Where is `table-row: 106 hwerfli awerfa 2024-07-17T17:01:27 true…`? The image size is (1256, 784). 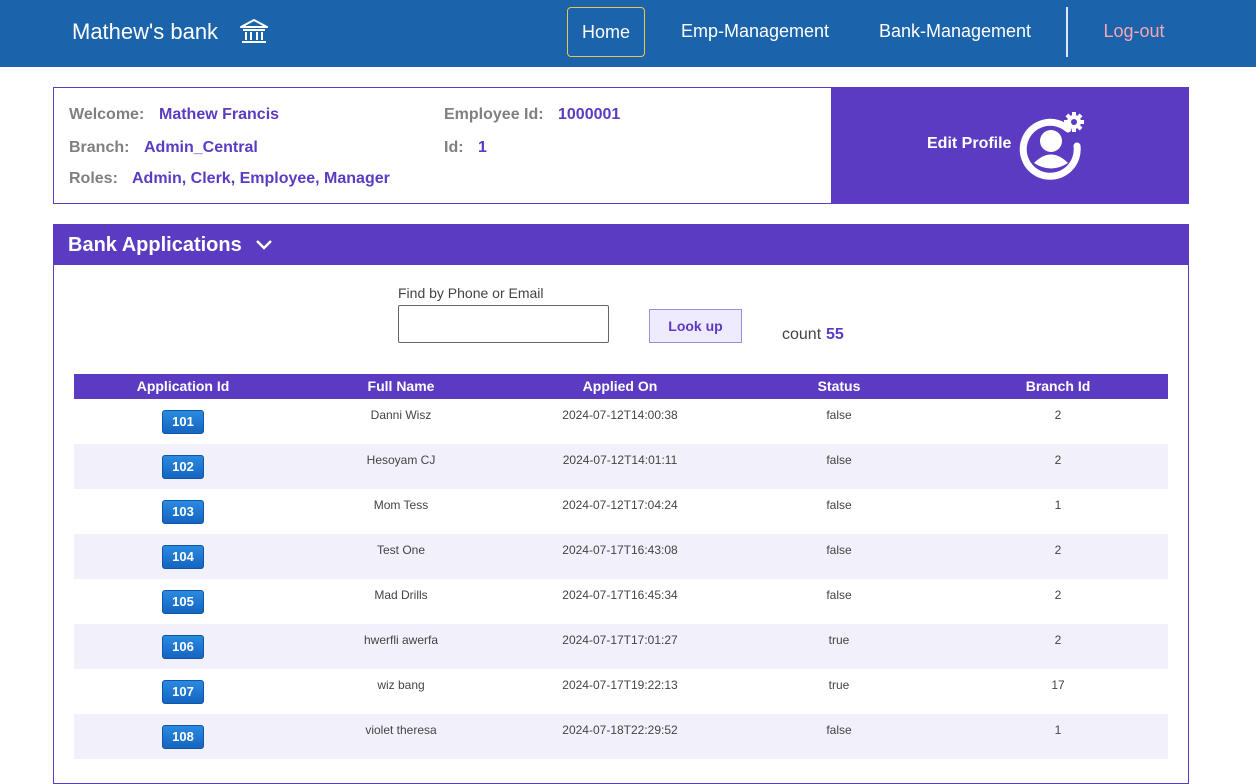
table-row: 106 hwerfli awerfa 2024-07-17T17:01:27 true… is located at coordinates (621, 646).